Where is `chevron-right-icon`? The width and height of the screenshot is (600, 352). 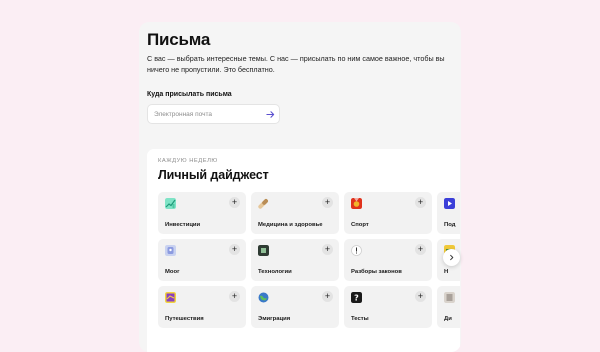 chevron-right-icon is located at coordinates (452, 257).